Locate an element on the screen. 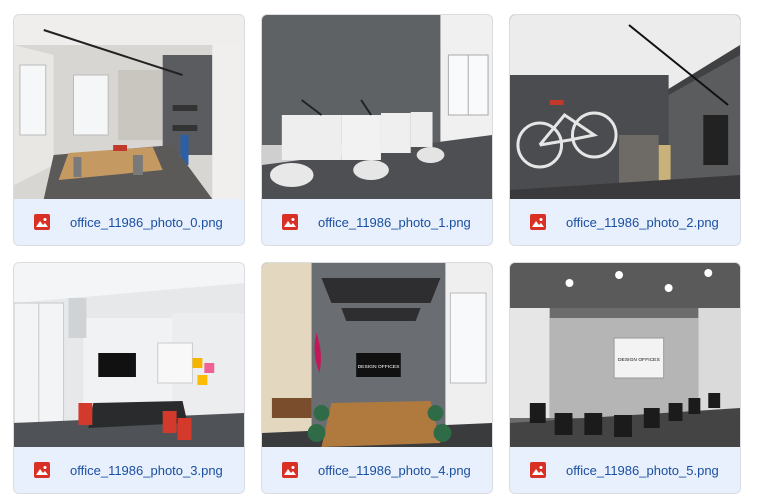 The height and width of the screenshot is (504, 757). file-name: office_11986_photo_1.png is located at coordinates (394, 222).